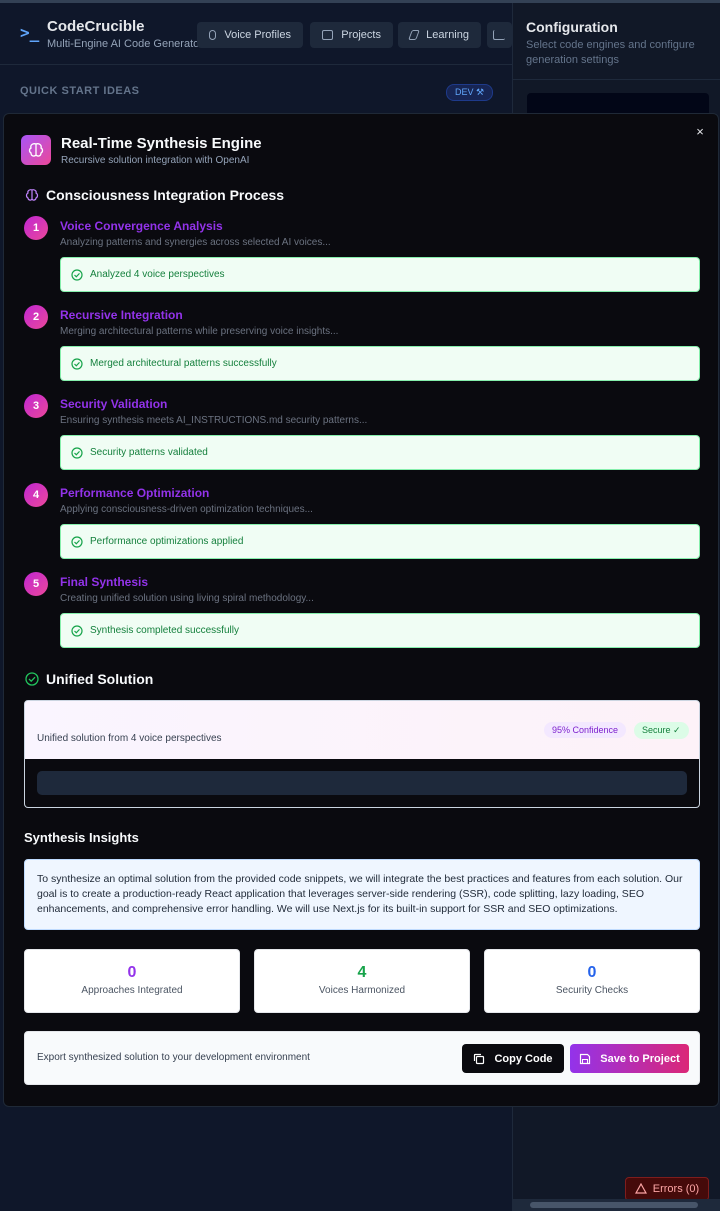  What do you see at coordinates (640, 1058) in the screenshot?
I see `save-to-project-label: Save to Project` at bounding box center [640, 1058].